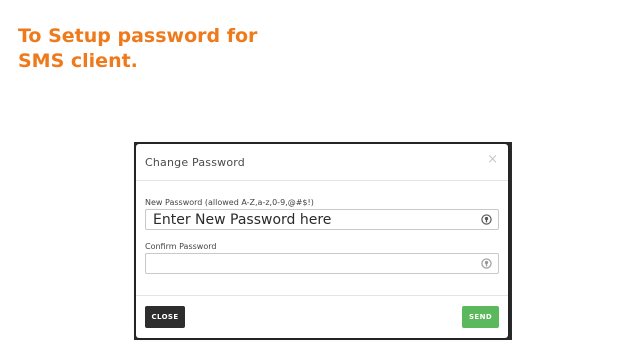  Describe the element at coordinates (322, 263) in the screenshot. I see `confirm-password-input` at that location.